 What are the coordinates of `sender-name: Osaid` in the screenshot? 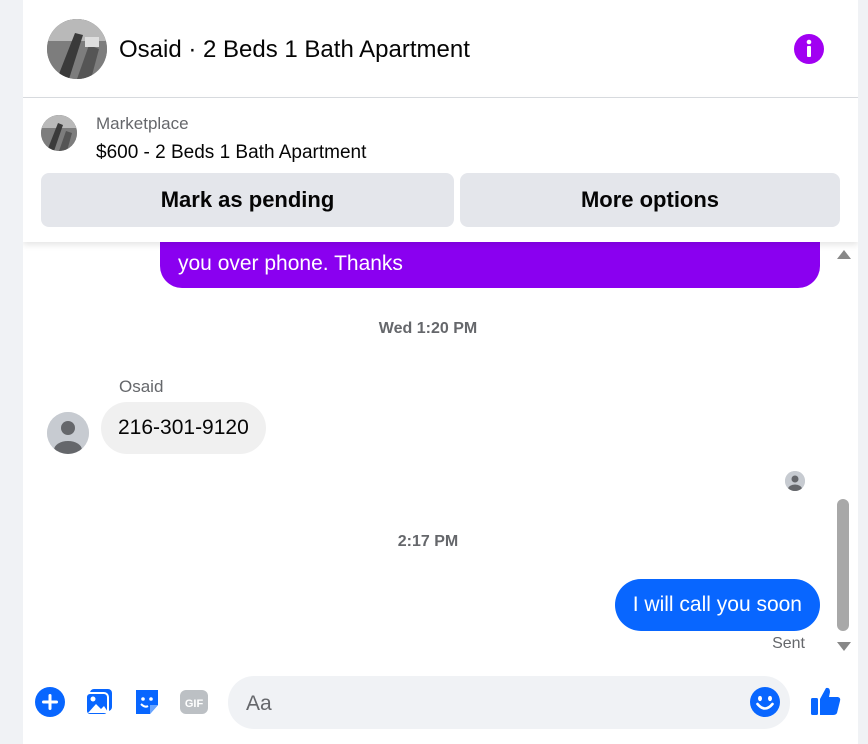 It's located at (141, 386).